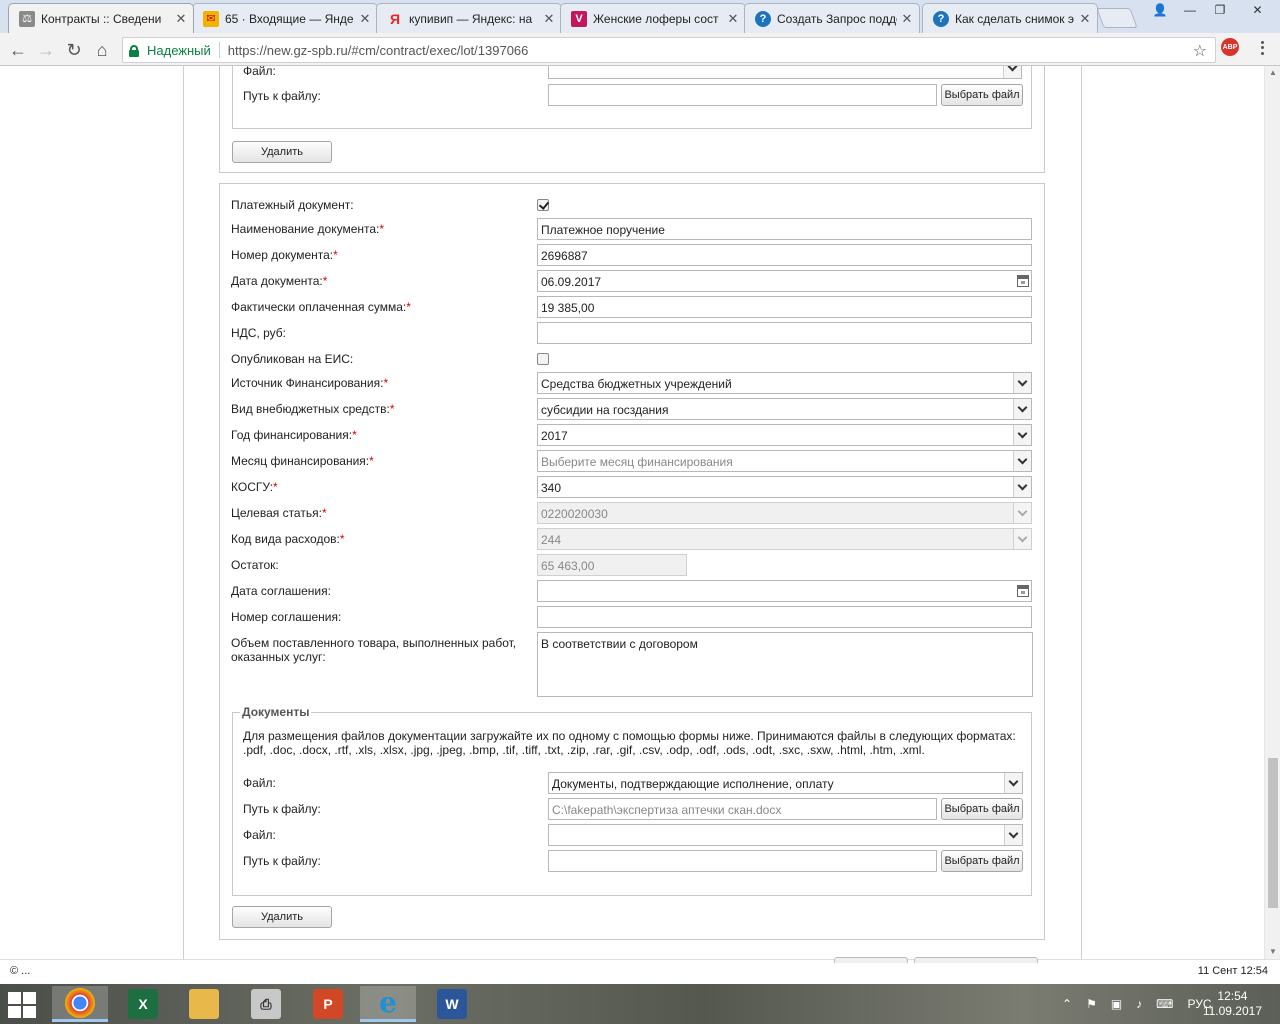  I want to click on remainder-label: Остаток:, so click(255, 565).